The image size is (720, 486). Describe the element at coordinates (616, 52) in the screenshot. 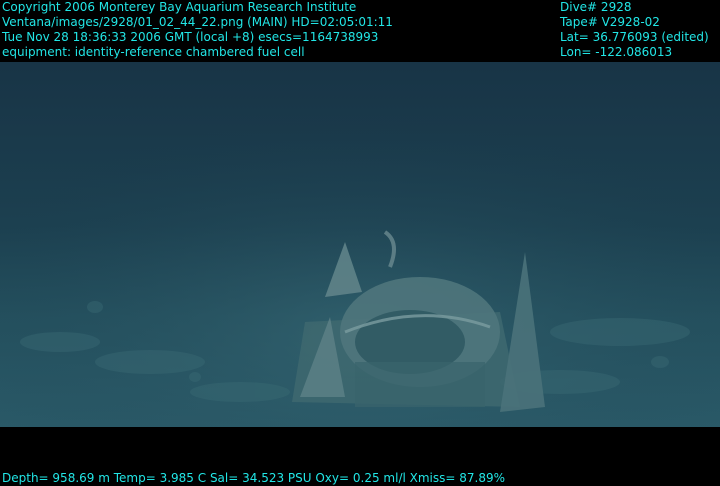

I see `longitude: Lon= -122.086013` at that location.